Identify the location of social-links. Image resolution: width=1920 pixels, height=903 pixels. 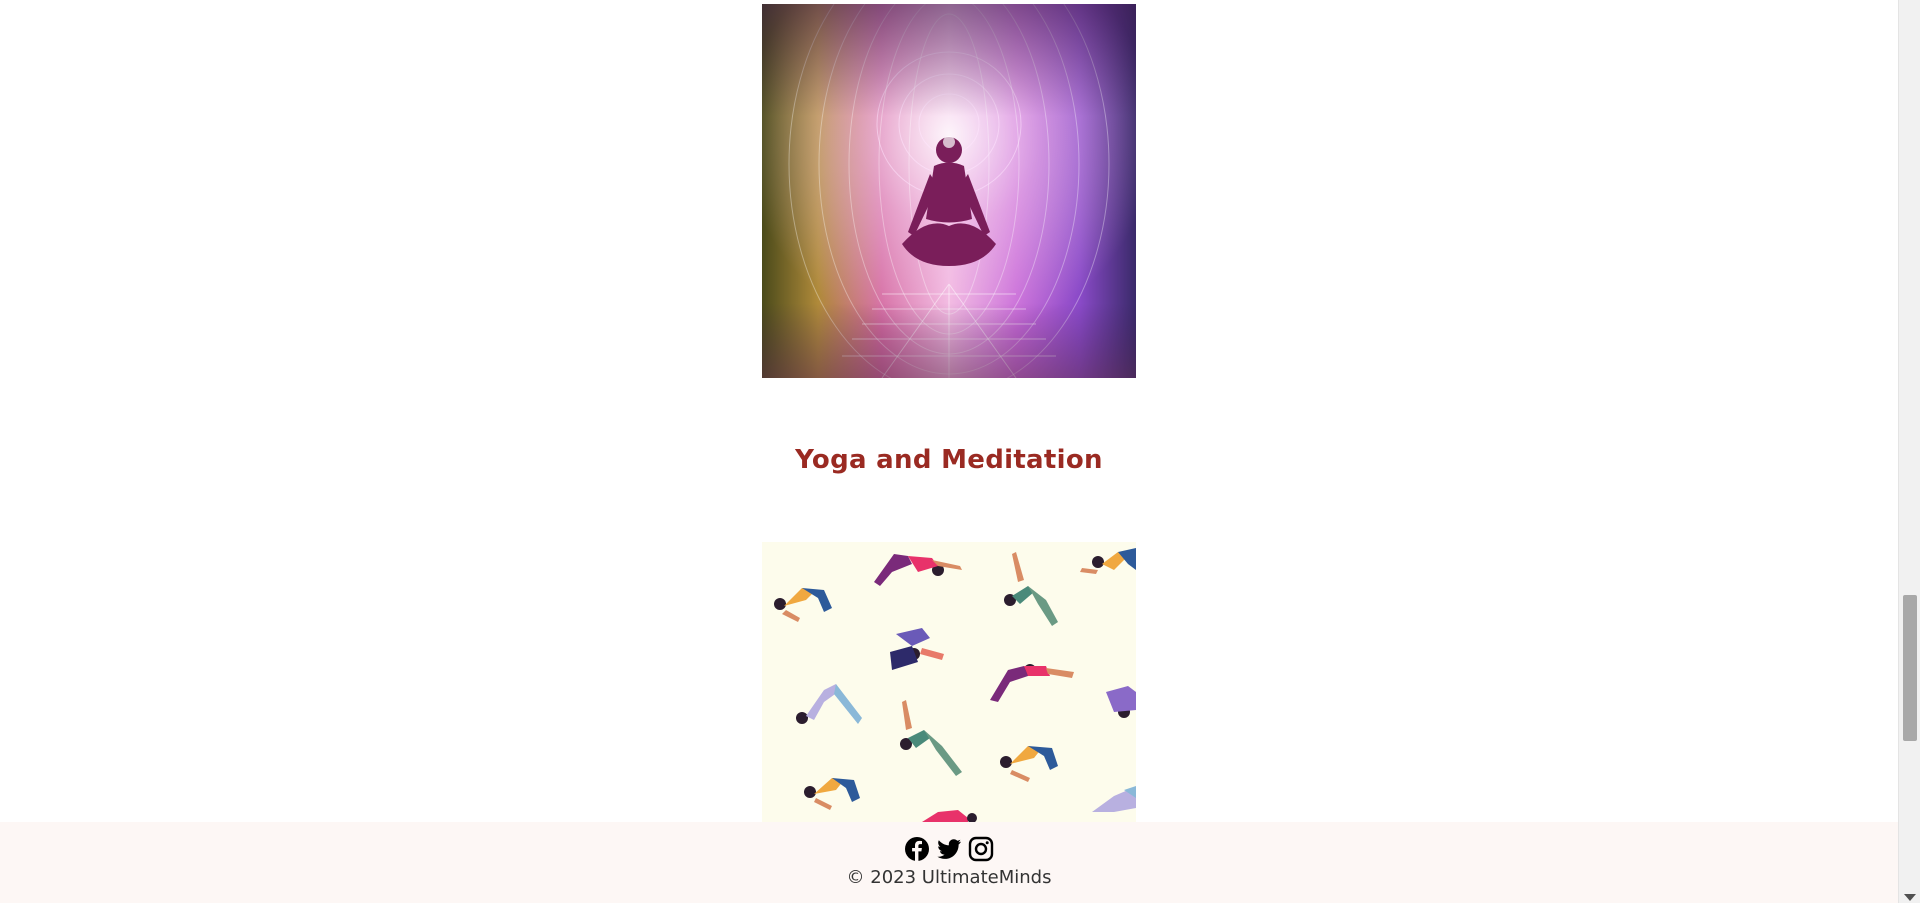
(949, 849).